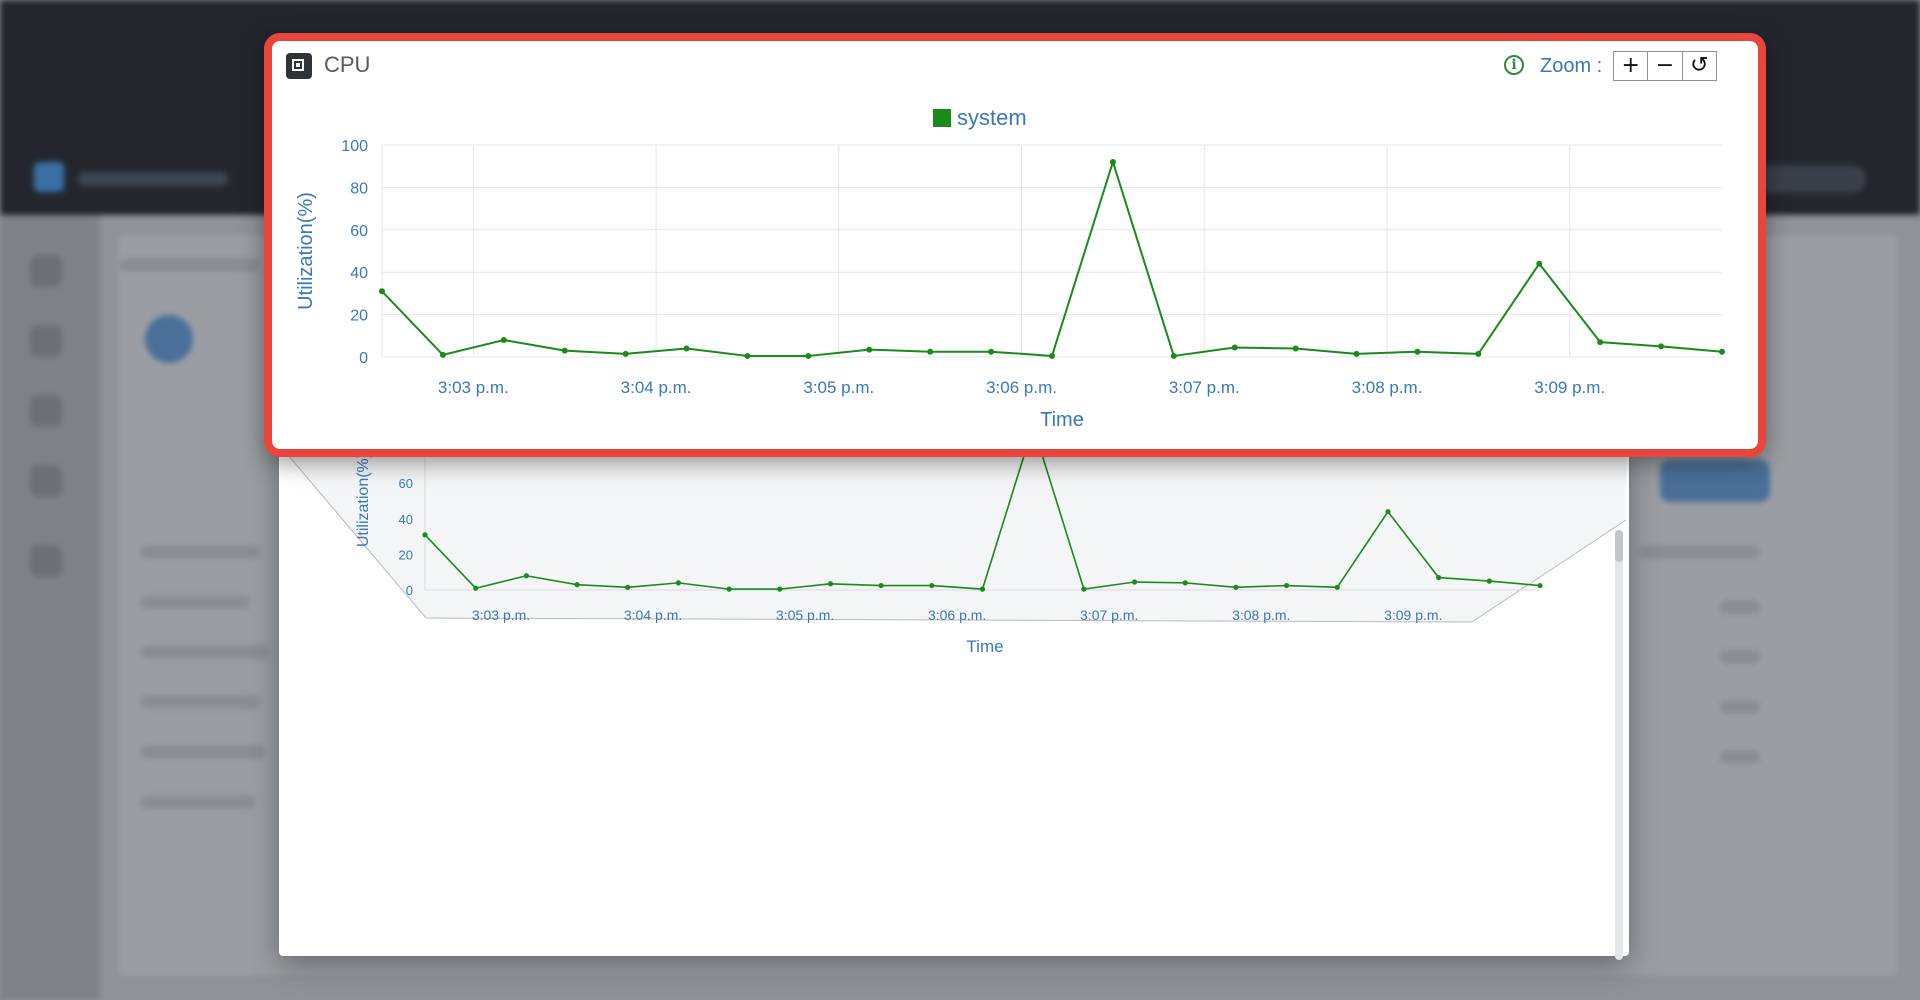 The width and height of the screenshot is (1920, 1000). What do you see at coordinates (942, 118) in the screenshot?
I see `legend-swatch` at bounding box center [942, 118].